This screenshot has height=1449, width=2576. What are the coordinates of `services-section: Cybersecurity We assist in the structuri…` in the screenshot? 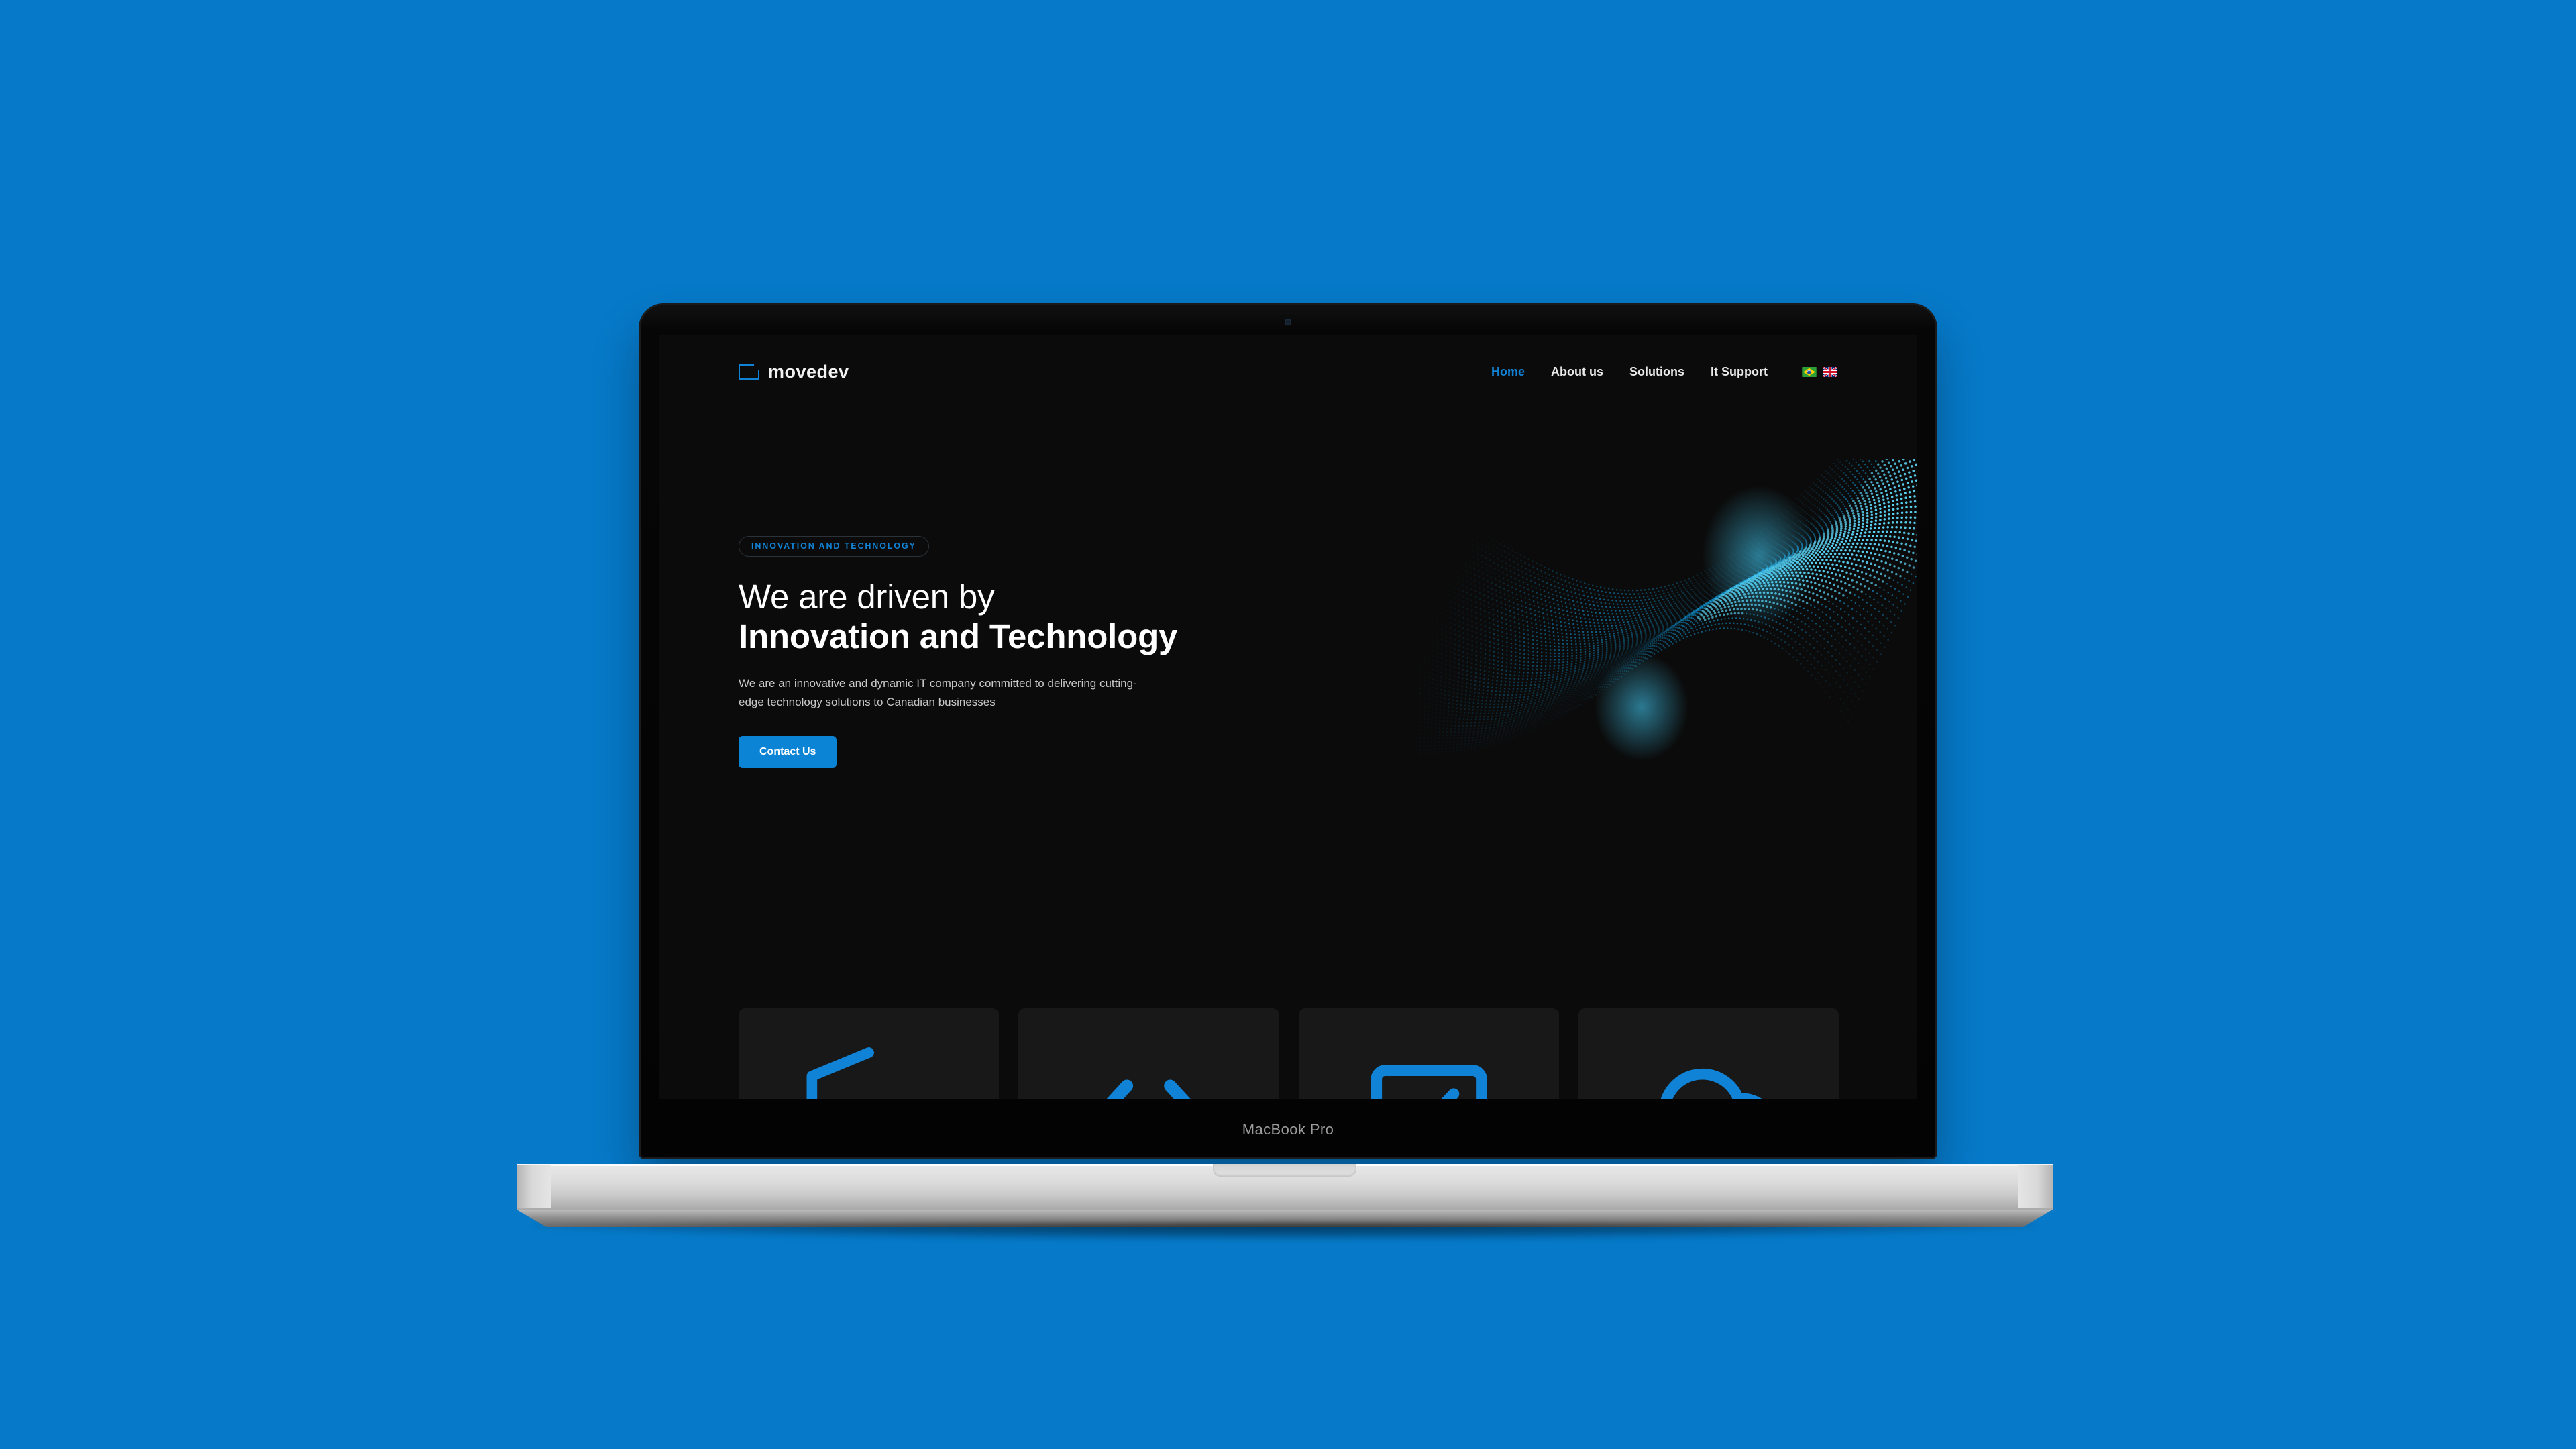 It's located at (1289, 1053).